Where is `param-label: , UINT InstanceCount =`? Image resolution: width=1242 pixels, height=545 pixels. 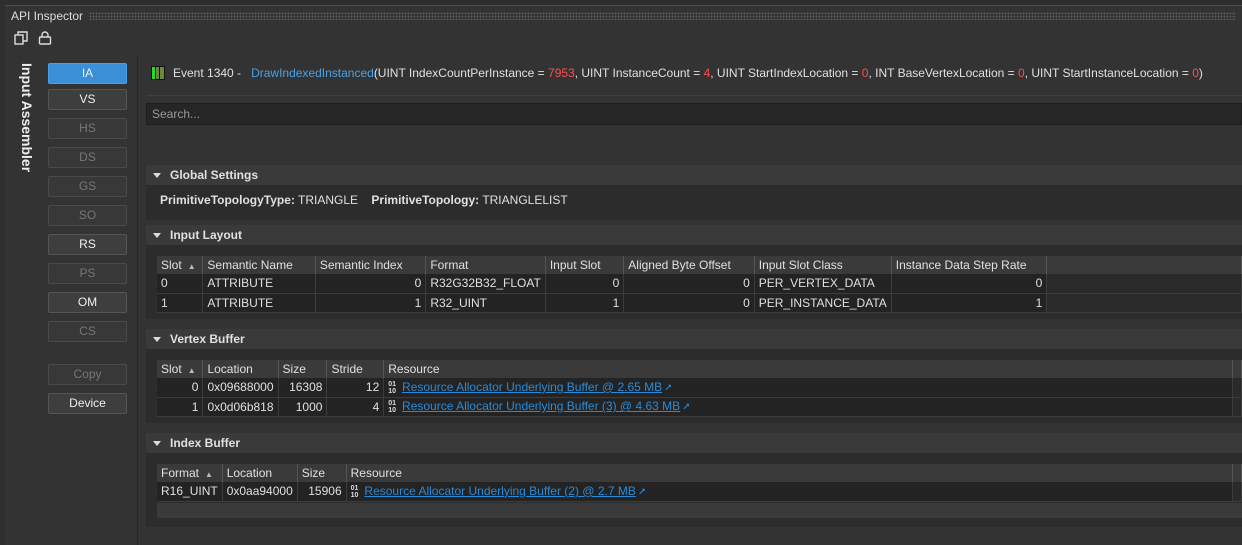 param-label: , UINT InstanceCount = is located at coordinates (639, 73).